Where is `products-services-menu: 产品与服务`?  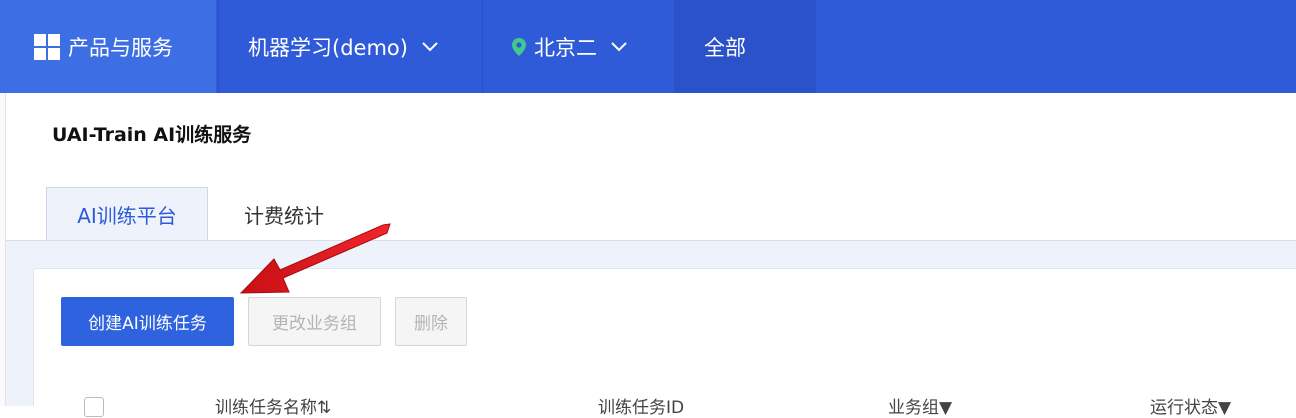
products-services-menu: 产品与服务 is located at coordinates (108, 46).